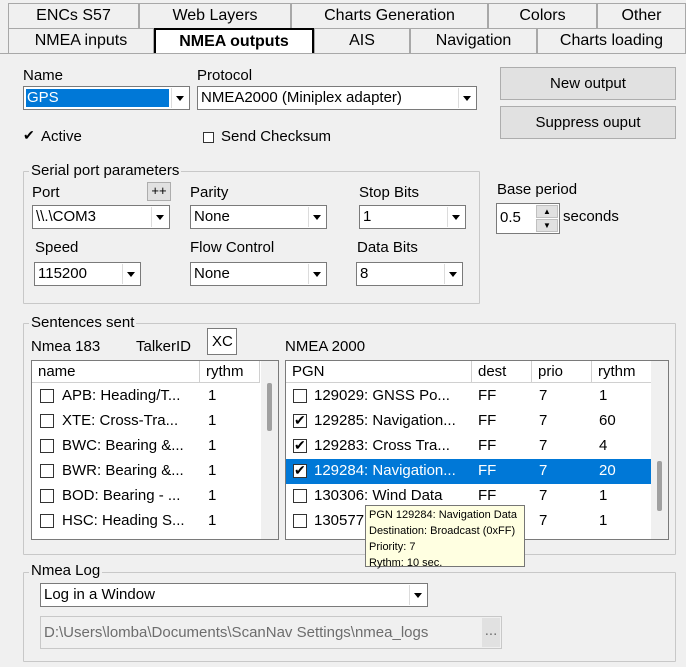 This screenshot has width=686, height=667. What do you see at coordinates (502, 372) in the screenshot?
I see `column-header-dest: dest` at bounding box center [502, 372].